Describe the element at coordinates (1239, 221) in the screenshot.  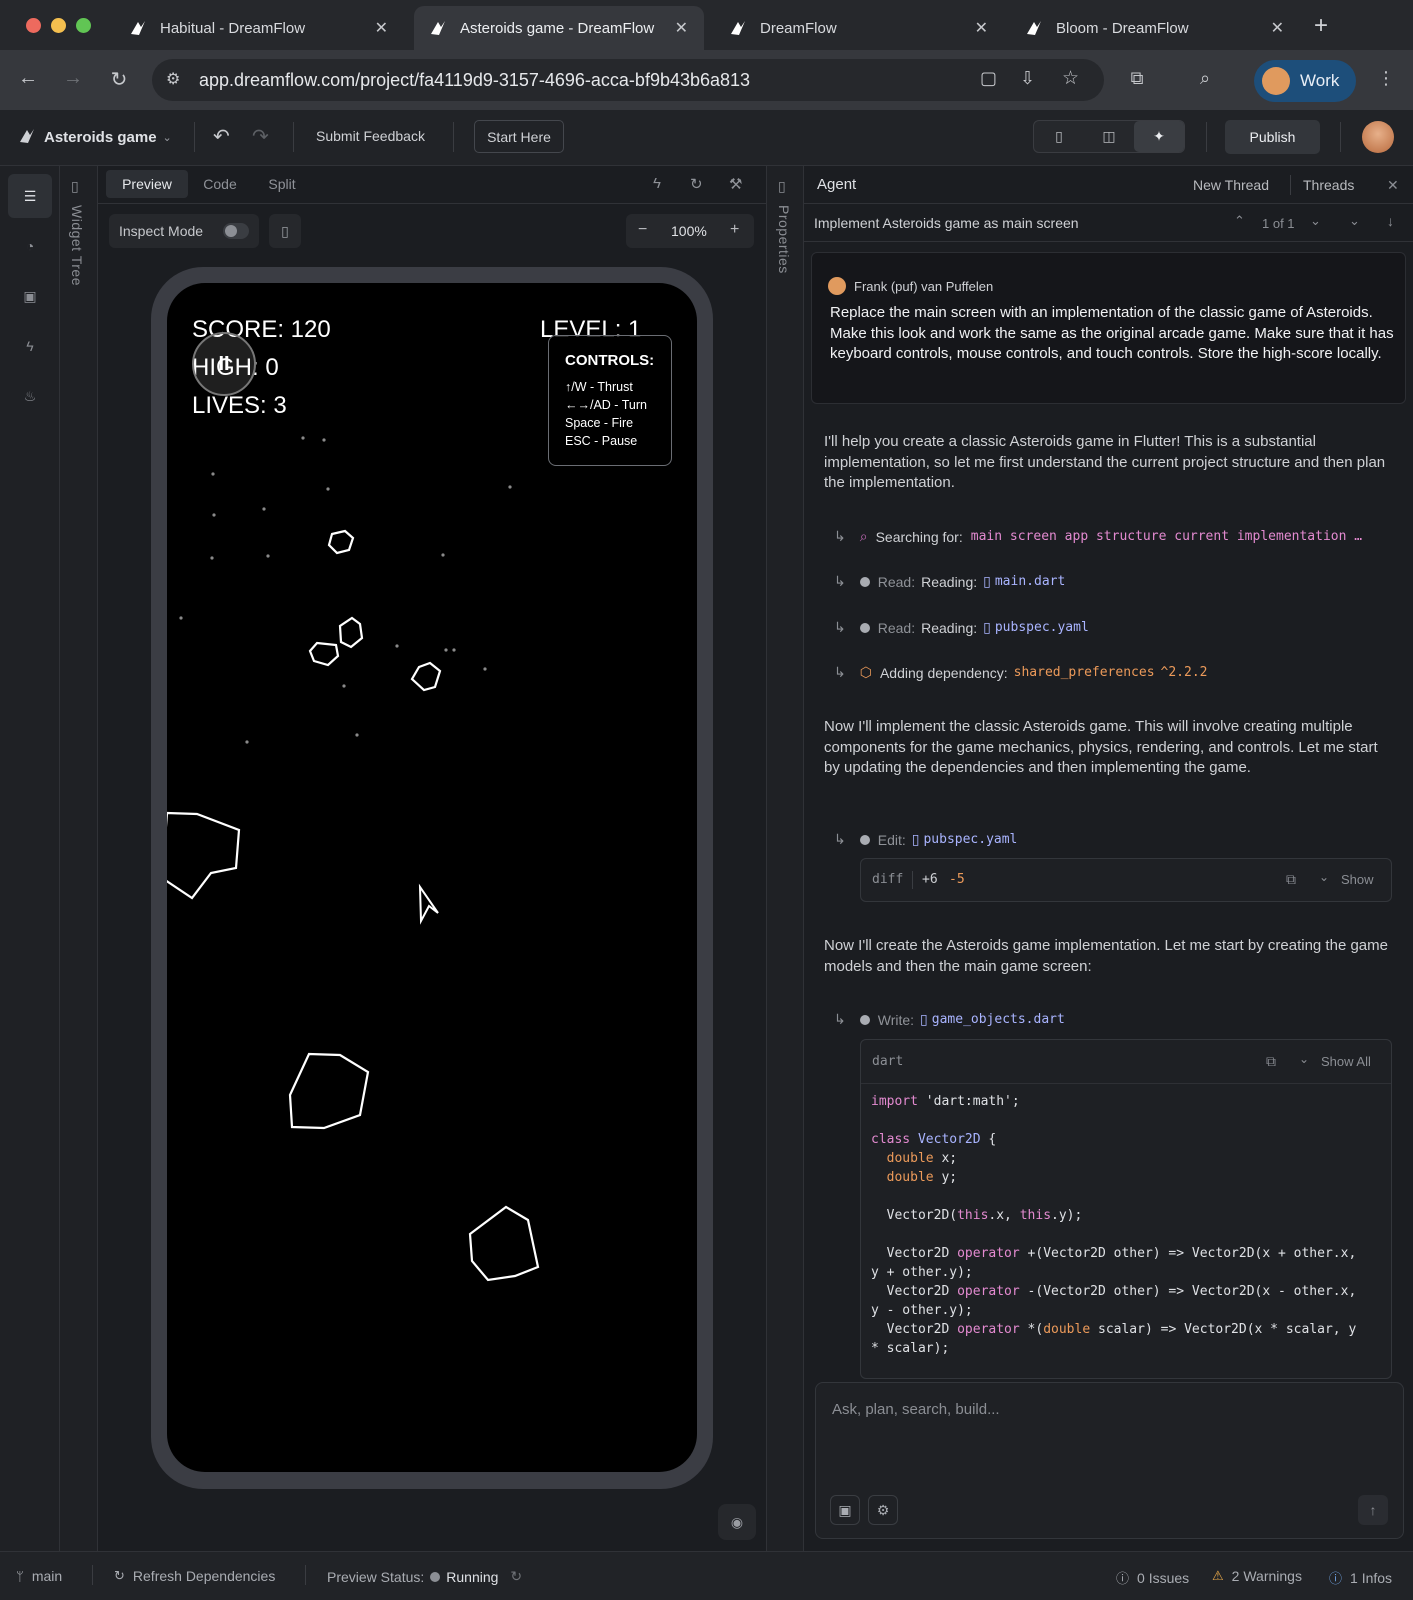
I see `chevron-up-icon: ⌃` at that location.